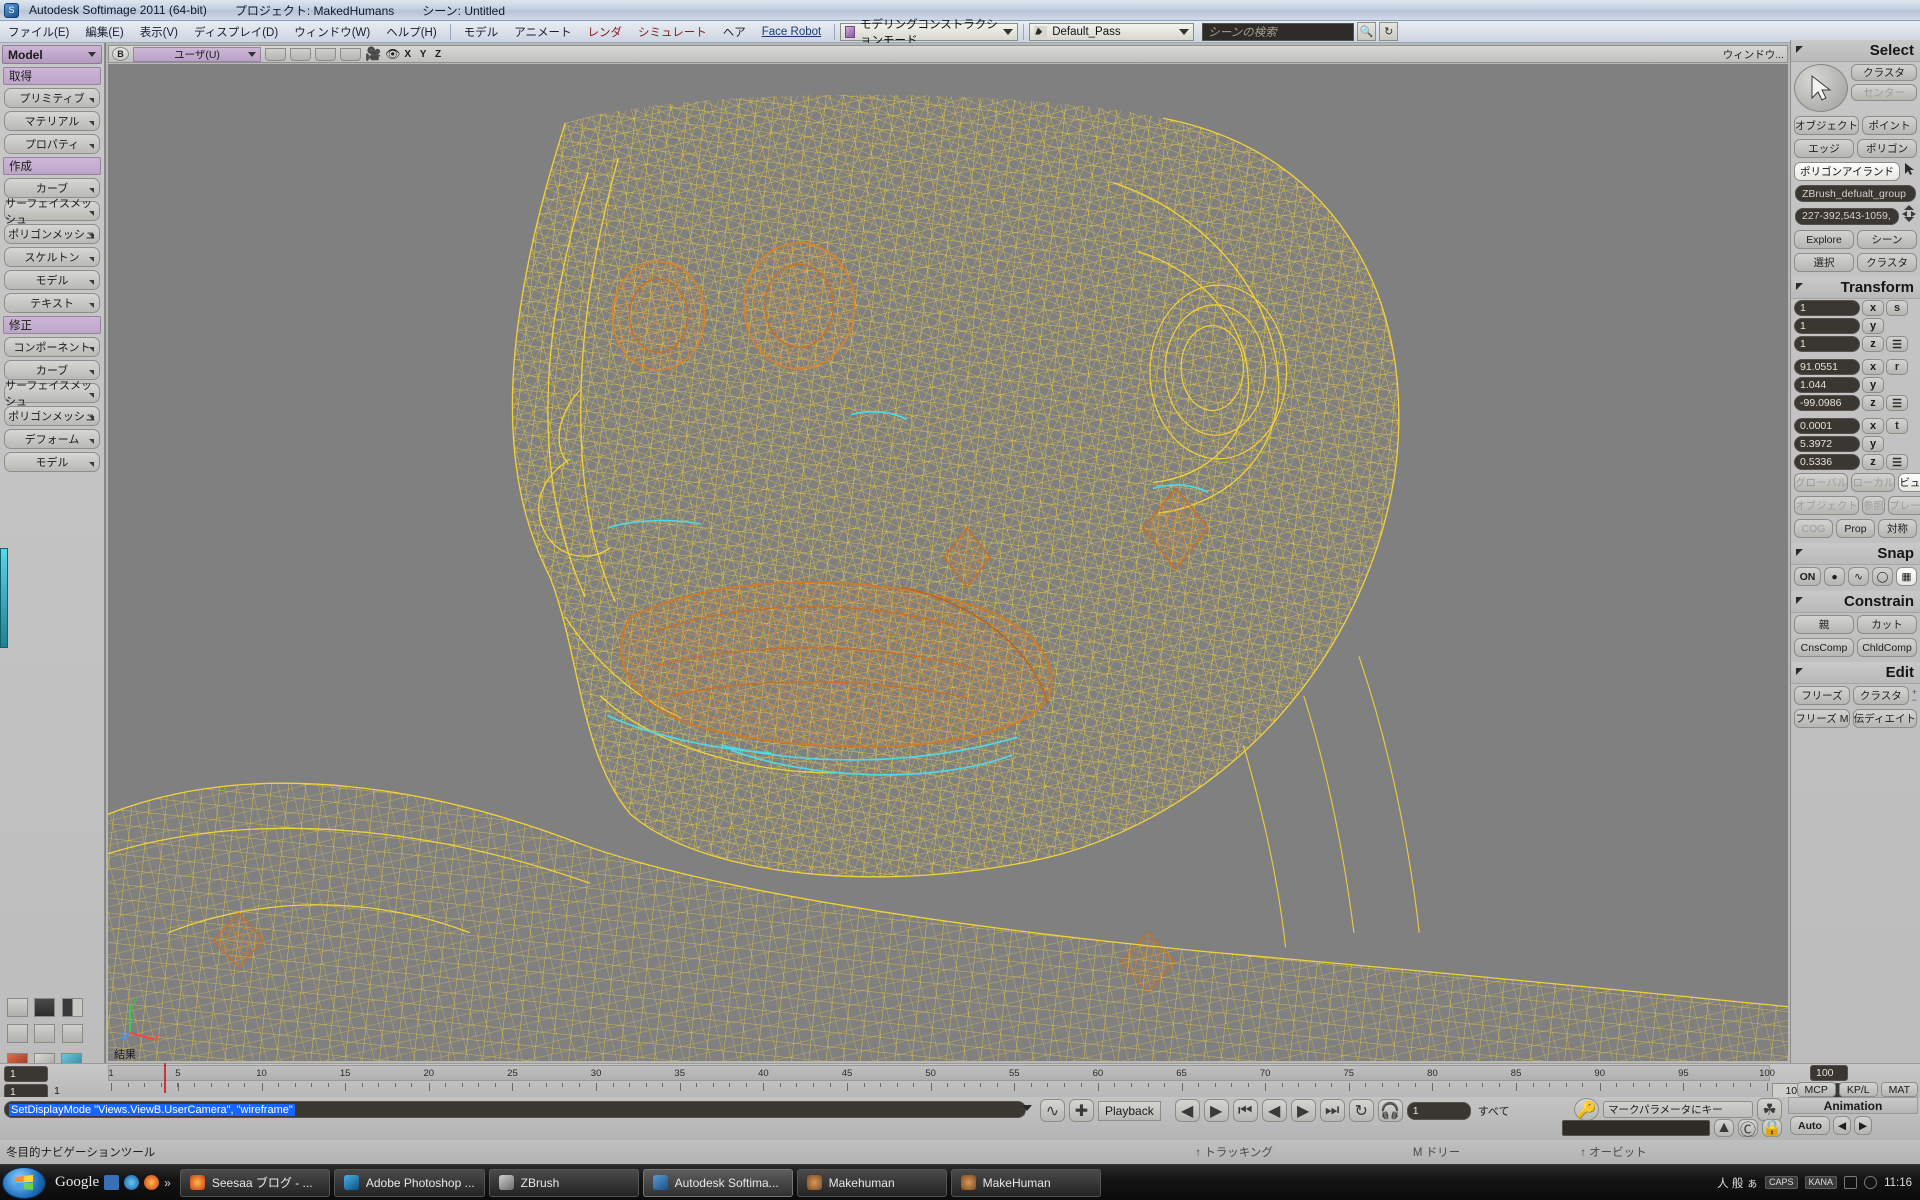 The width and height of the screenshot is (1920, 1200). What do you see at coordinates (1909, 216) in the screenshot?
I see `range-stepper-icon` at bounding box center [1909, 216].